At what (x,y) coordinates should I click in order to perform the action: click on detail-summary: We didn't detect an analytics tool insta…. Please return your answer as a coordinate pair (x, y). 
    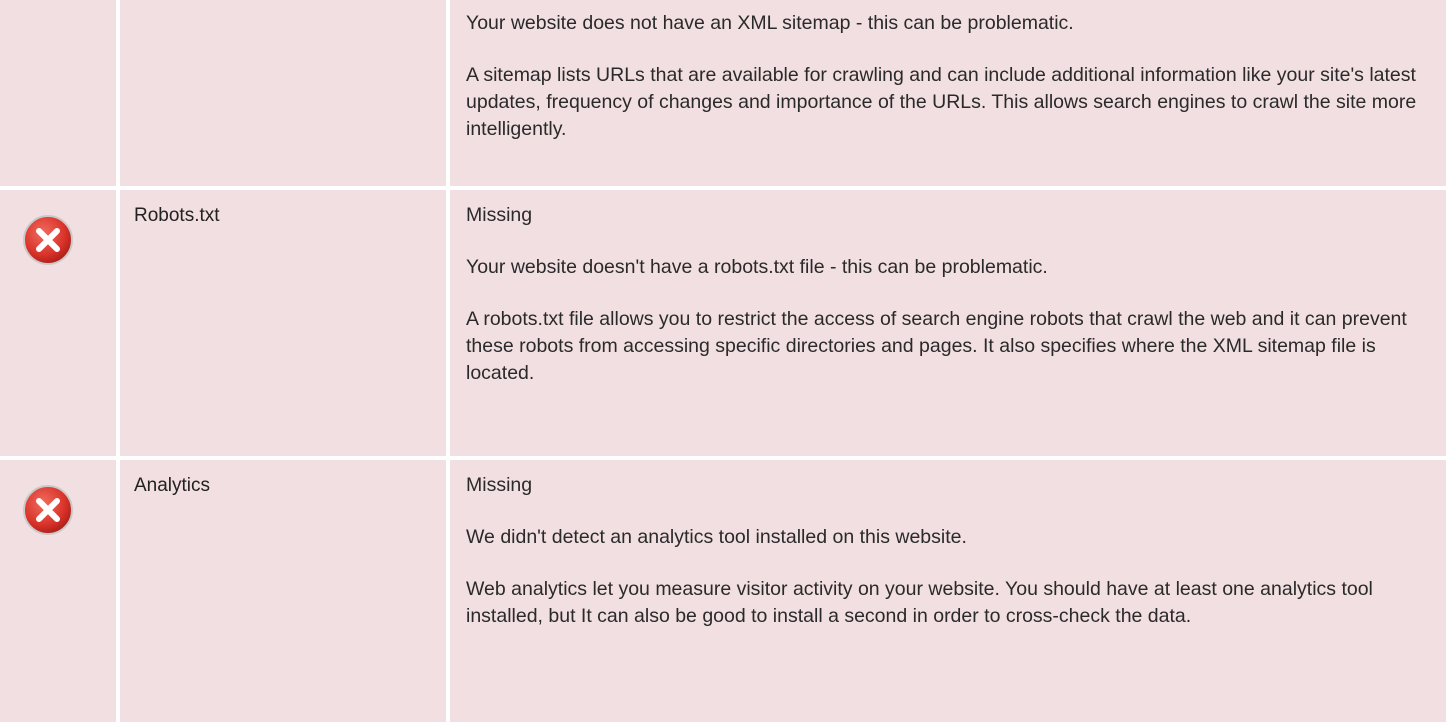
    Looking at the image, I should click on (716, 537).